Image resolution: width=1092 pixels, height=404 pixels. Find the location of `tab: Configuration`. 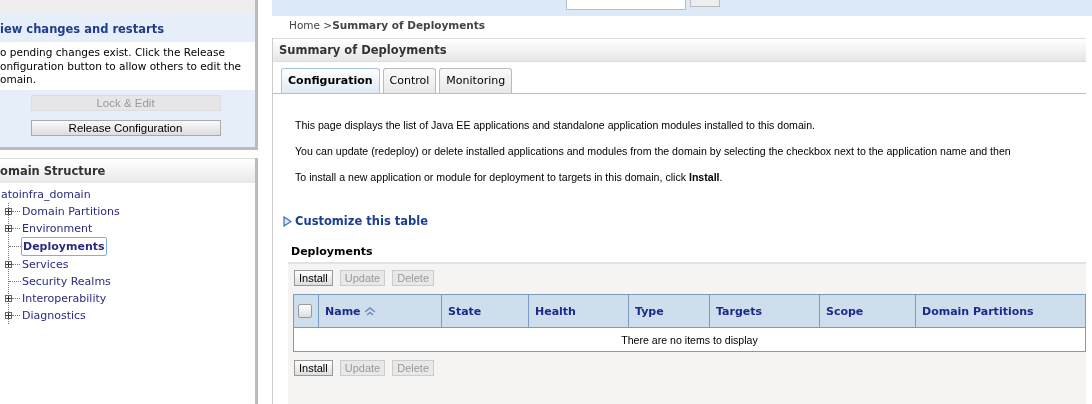

tab: Configuration is located at coordinates (330, 80).